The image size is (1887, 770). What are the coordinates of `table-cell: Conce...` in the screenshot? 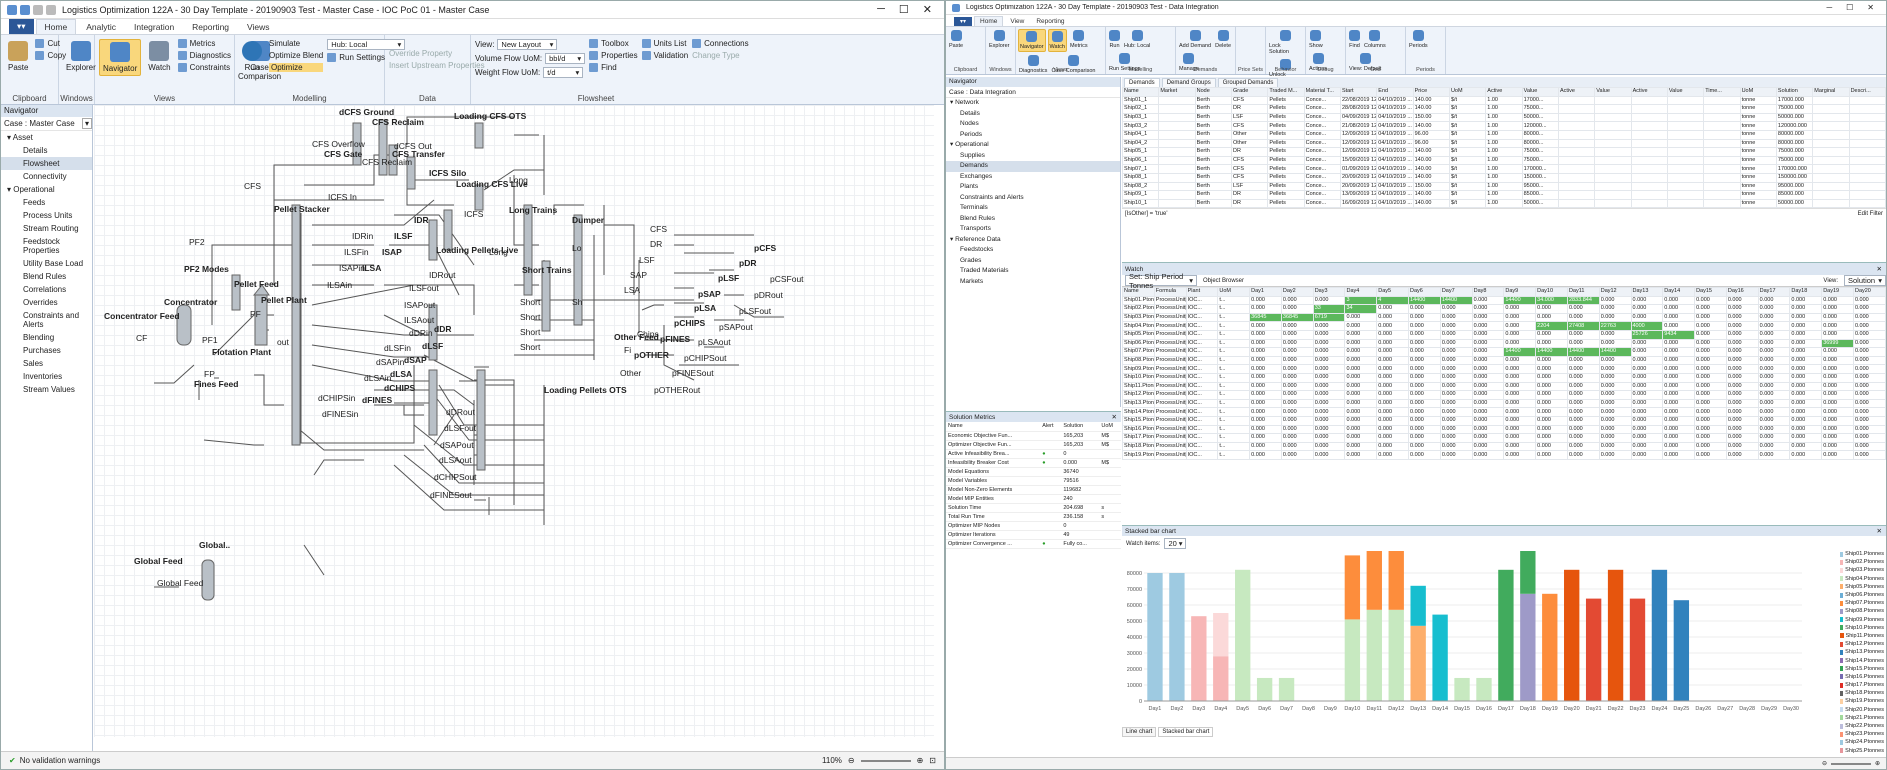 It's located at (1322, 143).